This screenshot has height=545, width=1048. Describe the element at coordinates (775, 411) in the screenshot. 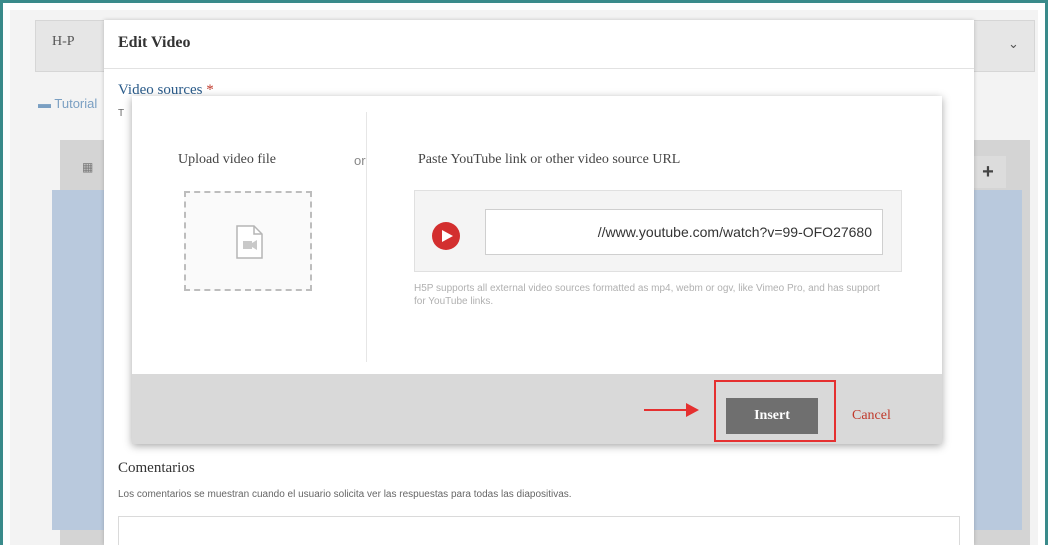

I see `insert-highlight-box` at that location.